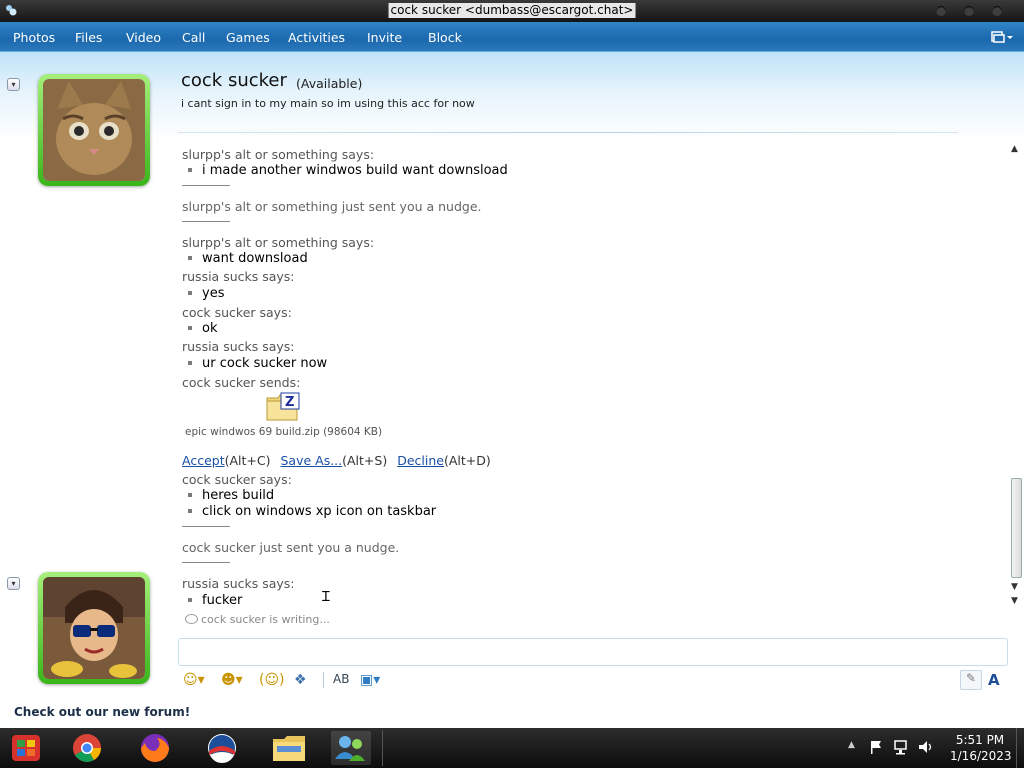 Image resolution: width=1024 pixels, height=769 pixels. What do you see at coordinates (272, 681) in the screenshot?
I see `emoticon-icon: (☺)` at bounding box center [272, 681].